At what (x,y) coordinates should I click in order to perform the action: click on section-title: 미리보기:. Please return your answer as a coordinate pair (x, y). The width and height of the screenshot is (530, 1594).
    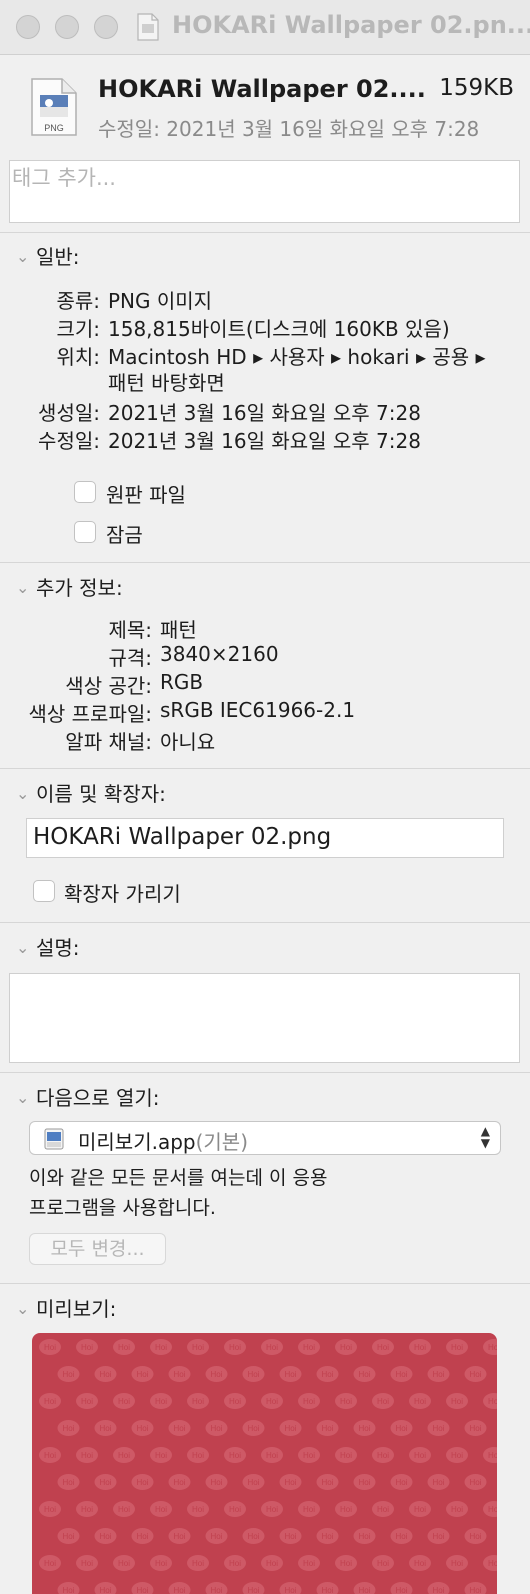
    Looking at the image, I should click on (76, 1309).